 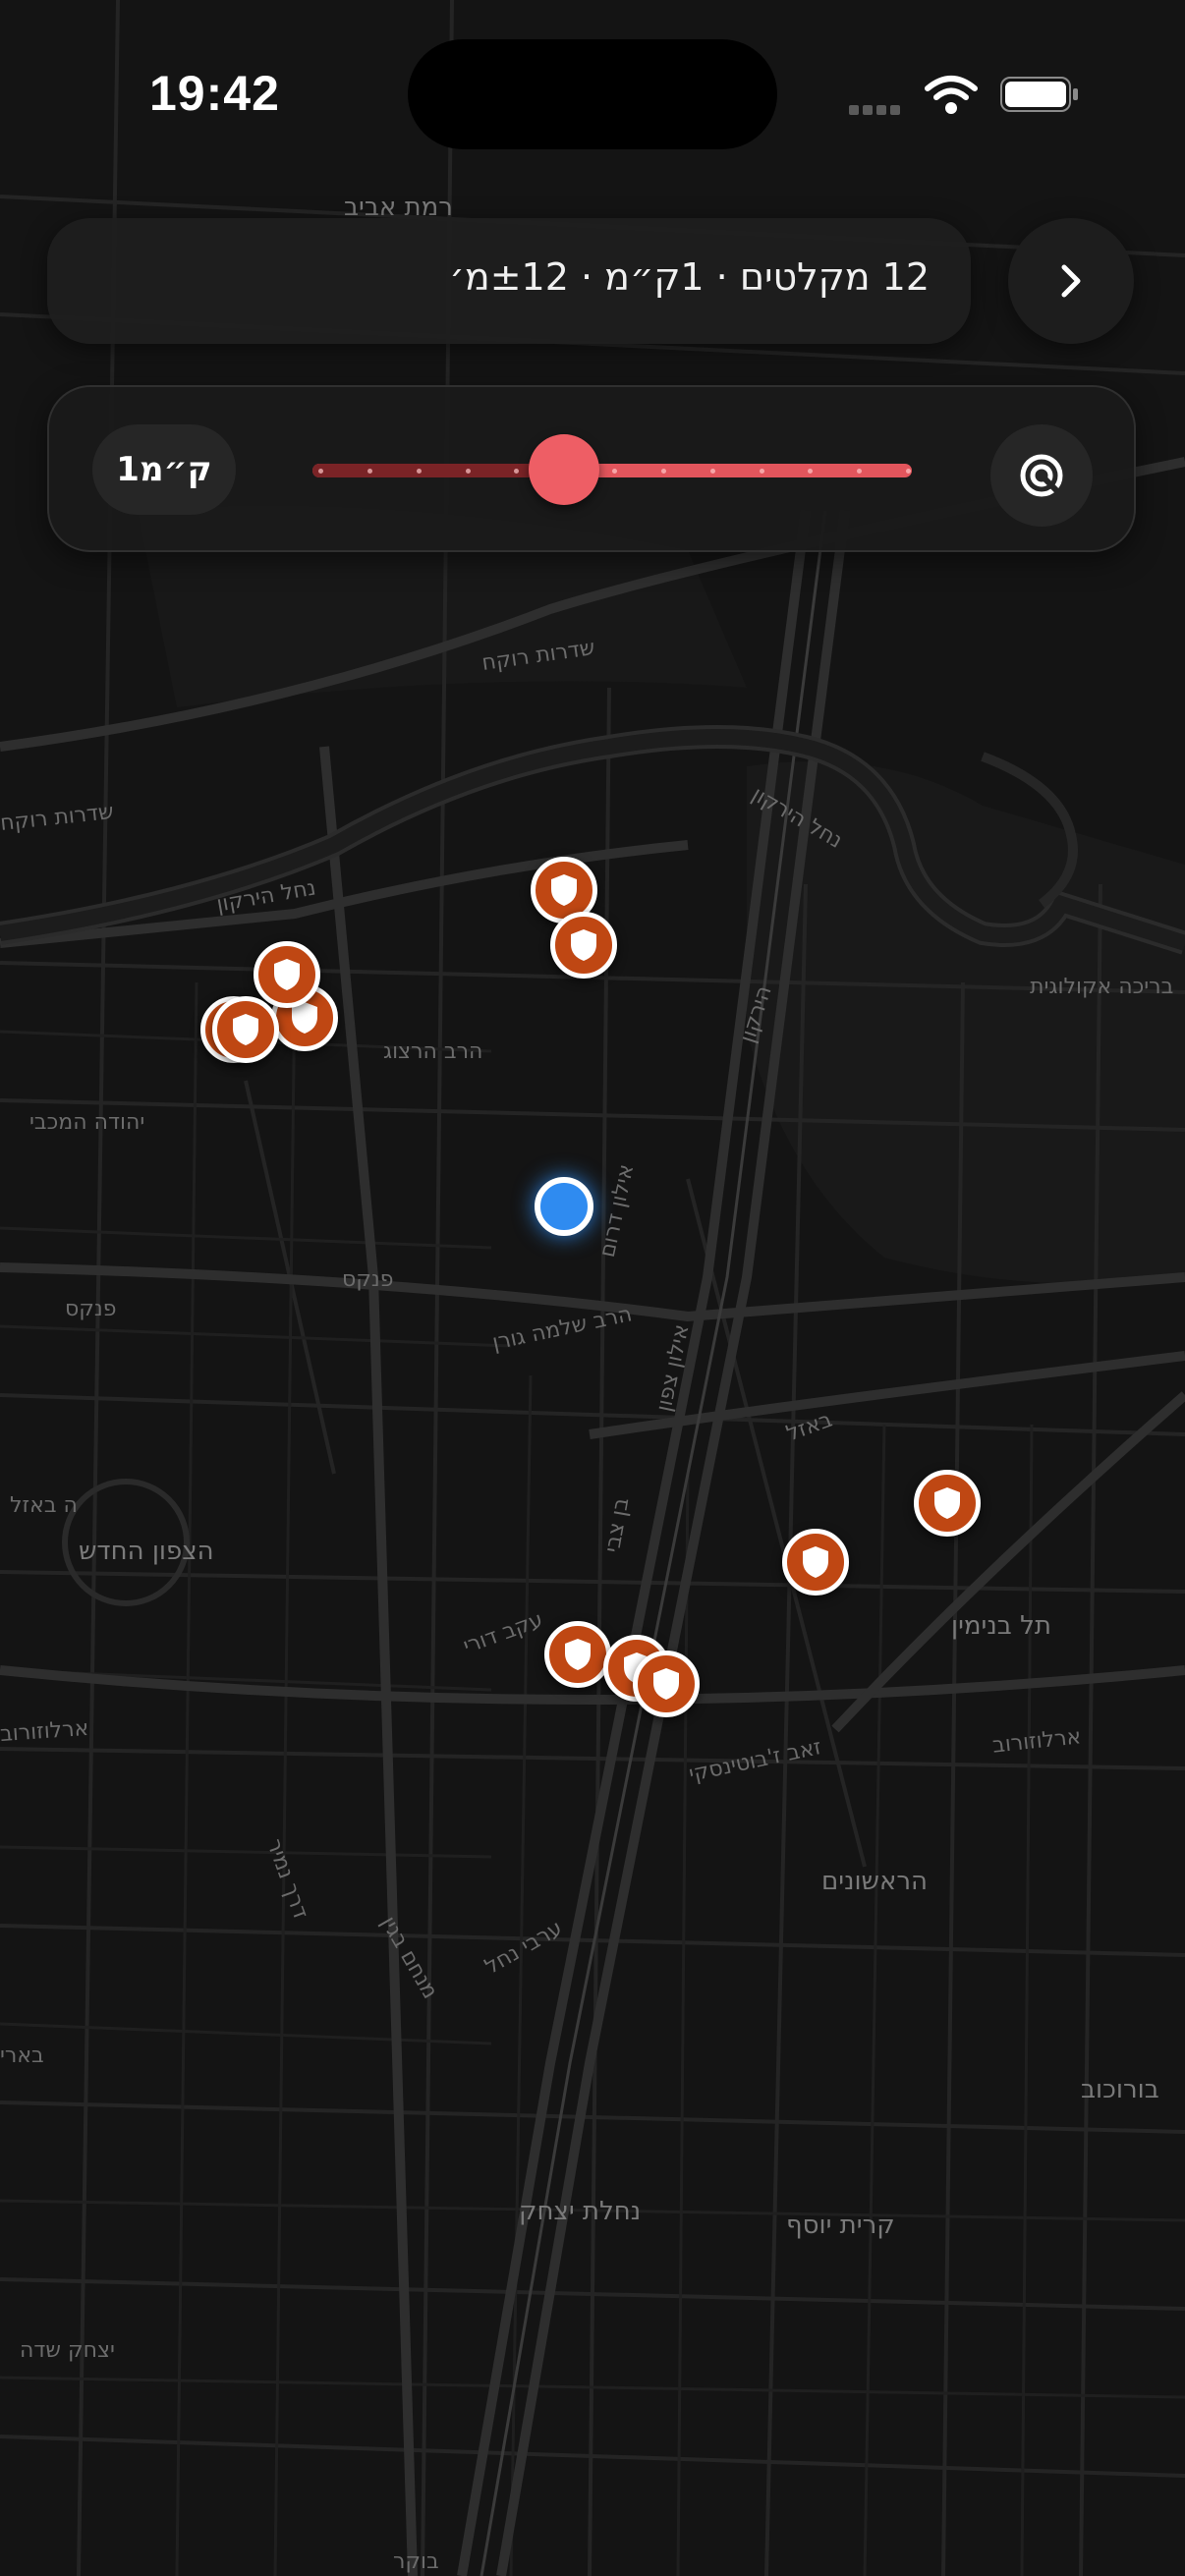 What do you see at coordinates (22, 2056) in the screenshot?
I see `map-street-label: בארי` at bounding box center [22, 2056].